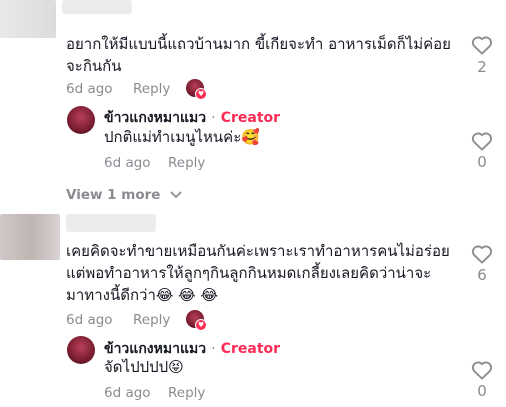 Image resolution: width=506 pixels, height=407 pixels. Describe the element at coordinates (175, 194) in the screenshot. I see `chevron-down-icon` at that location.